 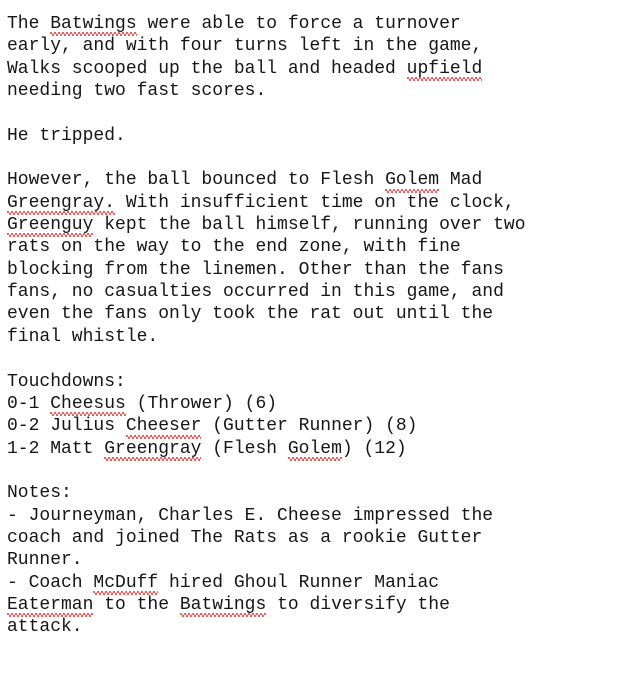 I want to click on text-run: were able to force a turnover, so click(x=298, y=24).